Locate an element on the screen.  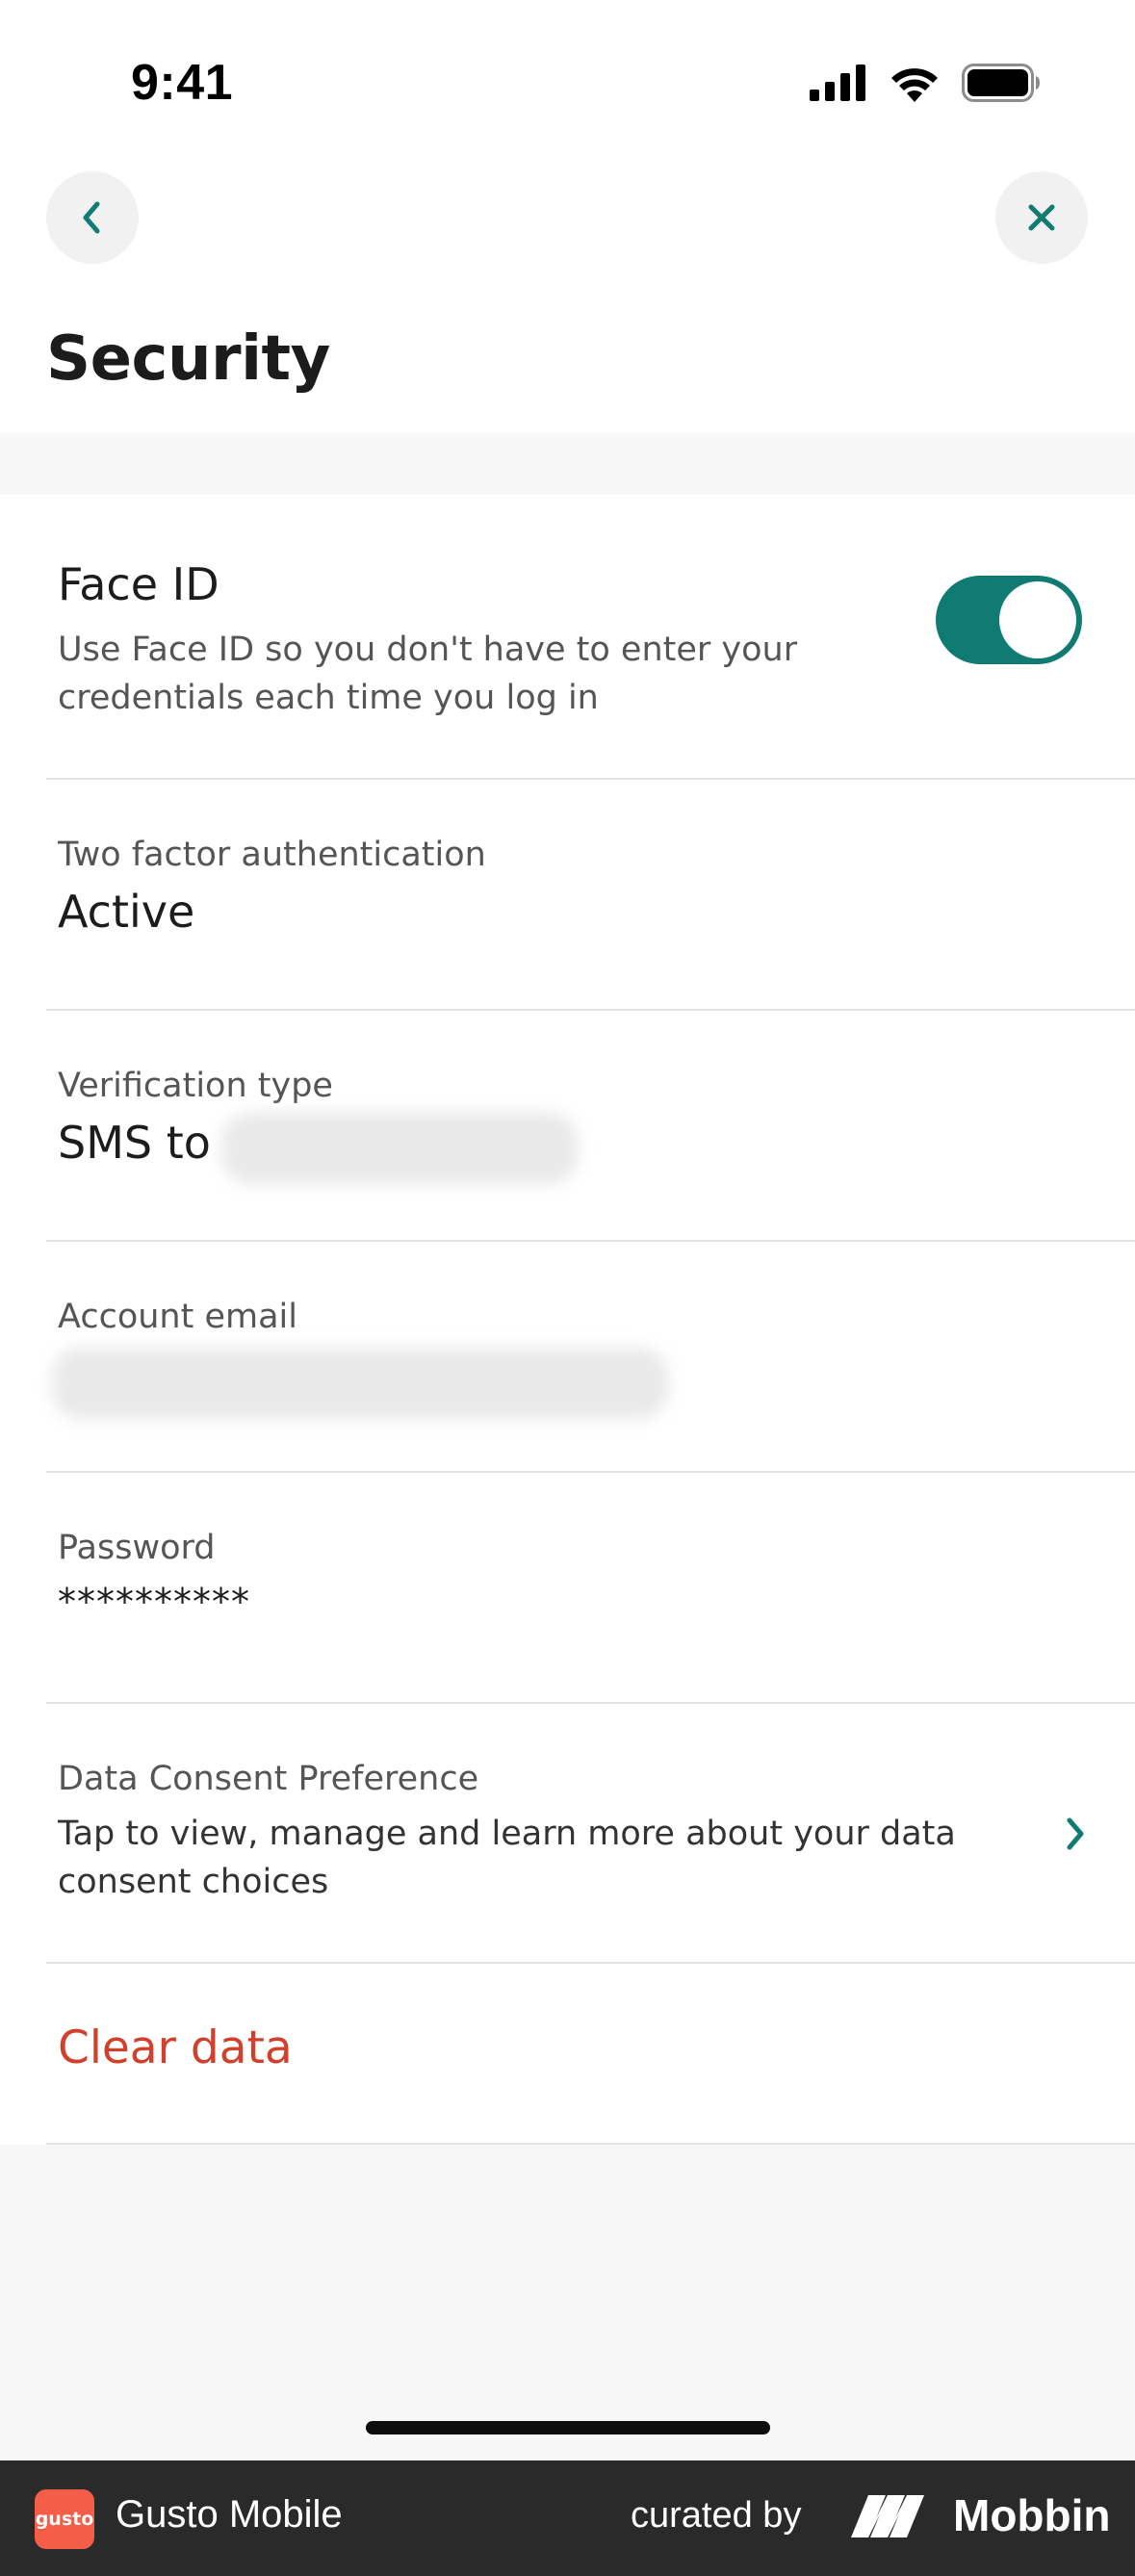
face-id-toggle is located at coordinates (1009, 620).